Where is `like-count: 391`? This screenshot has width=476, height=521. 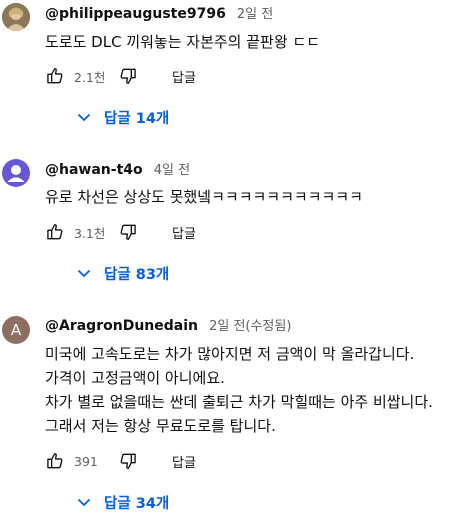
like-count: 391 is located at coordinates (86, 461).